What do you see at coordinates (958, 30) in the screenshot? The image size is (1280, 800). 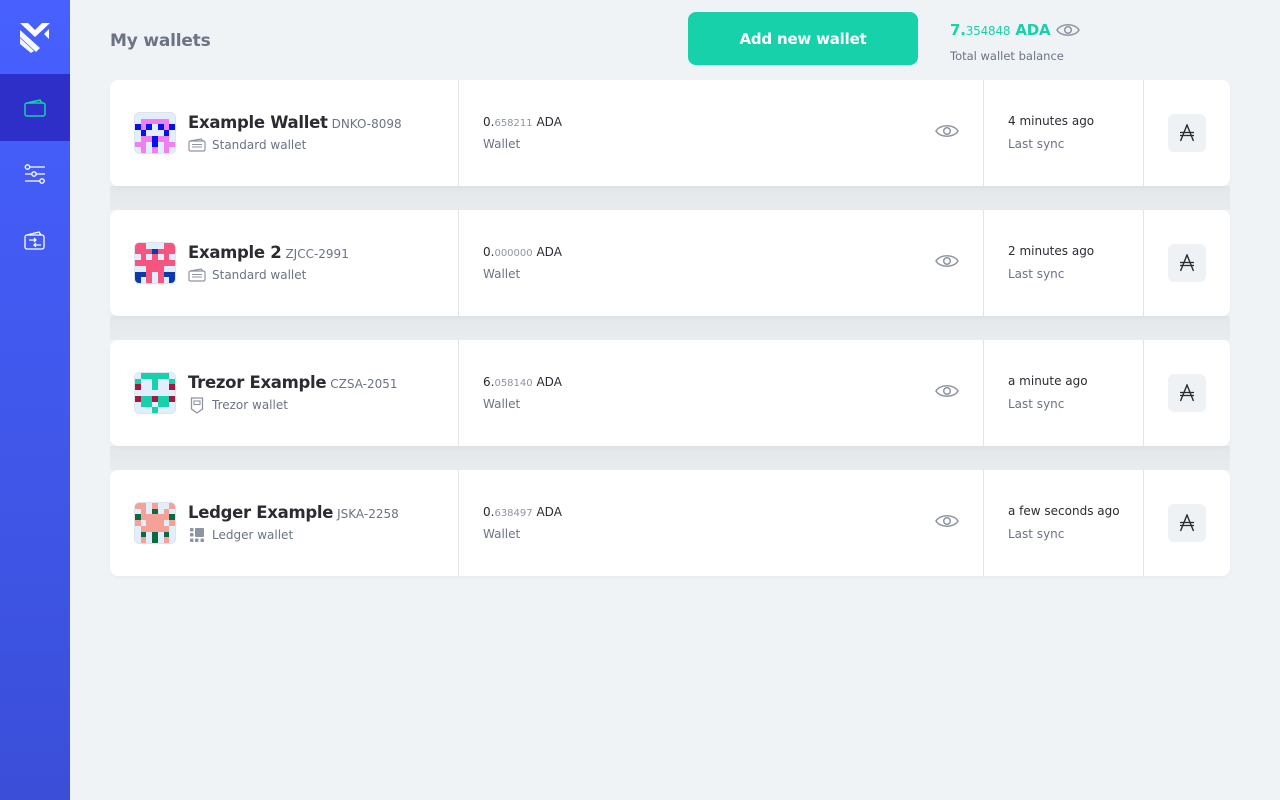 I see `total-balance-integer: 7.` at bounding box center [958, 30].